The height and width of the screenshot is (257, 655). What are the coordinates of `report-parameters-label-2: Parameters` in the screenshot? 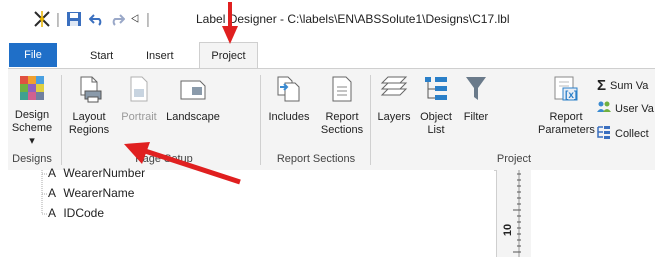 It's located at (566, 130).